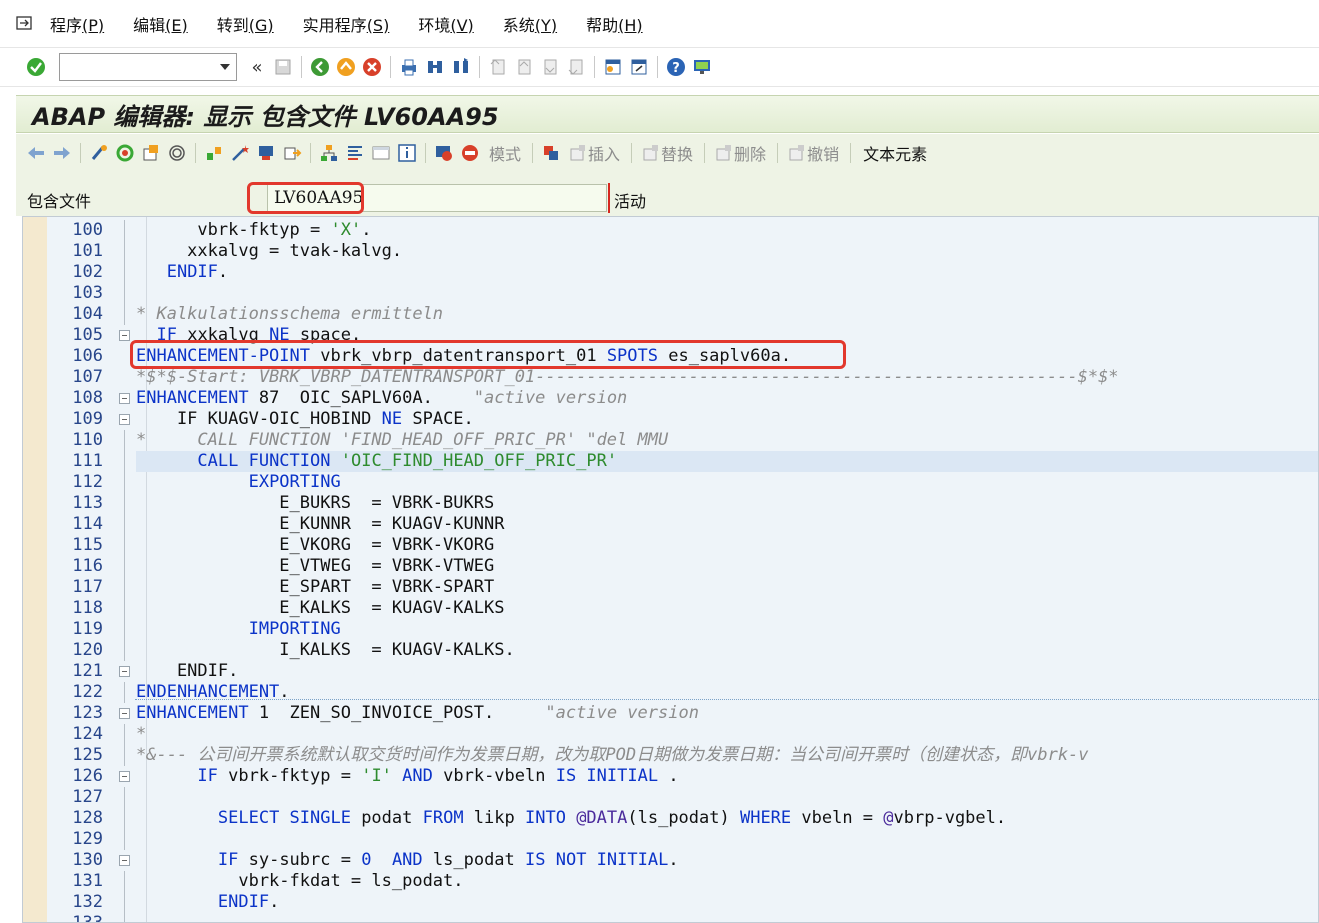 This screenshot has height=923, width=1319. What do you see at coordinates (670, 335) in the screenshot?
I see `code-line: 105 IF xxkalvg NE space.` at bounding box center [670, 335].